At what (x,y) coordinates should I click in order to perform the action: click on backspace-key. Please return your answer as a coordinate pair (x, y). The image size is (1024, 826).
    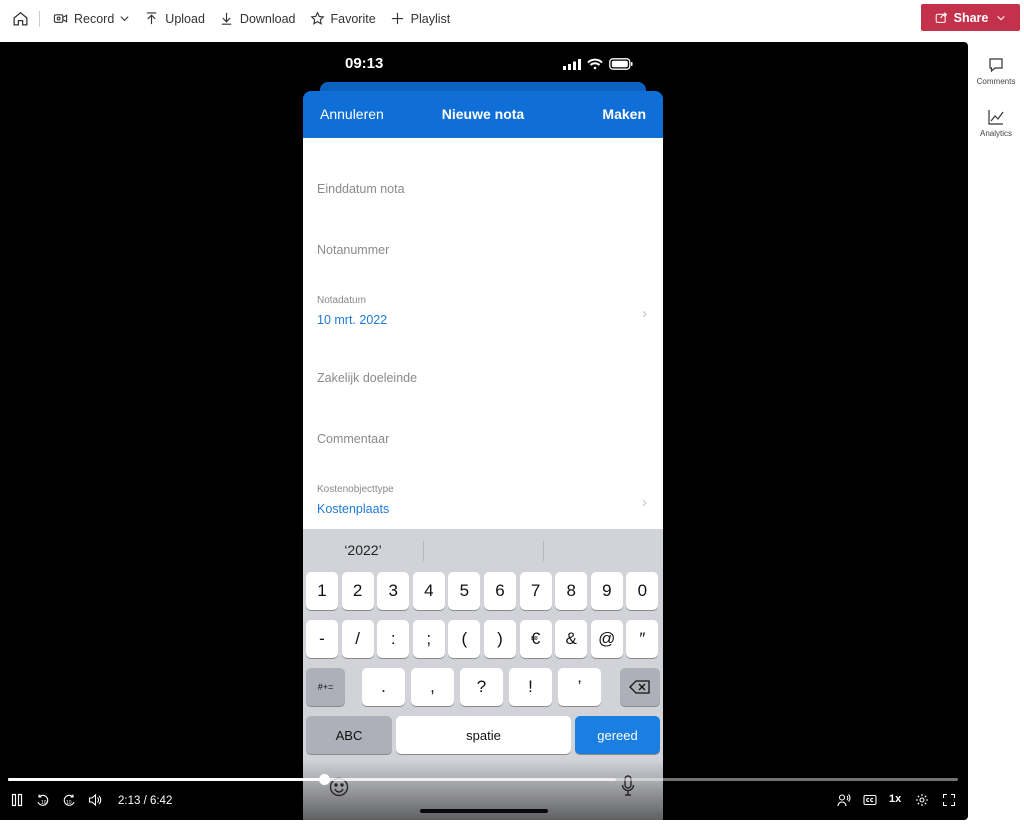
    Looking at the image, I should click on (640, 687).